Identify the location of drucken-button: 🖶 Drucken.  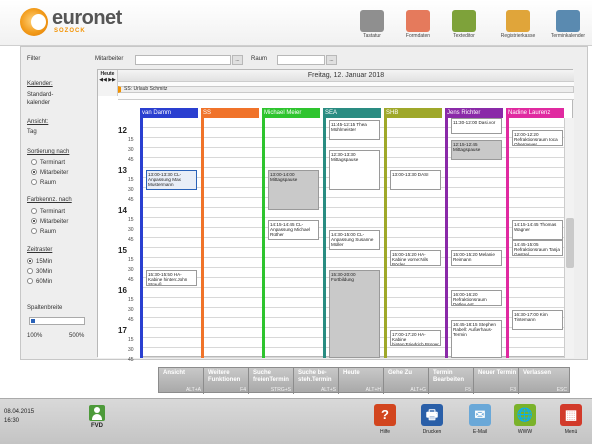
(432, 422).